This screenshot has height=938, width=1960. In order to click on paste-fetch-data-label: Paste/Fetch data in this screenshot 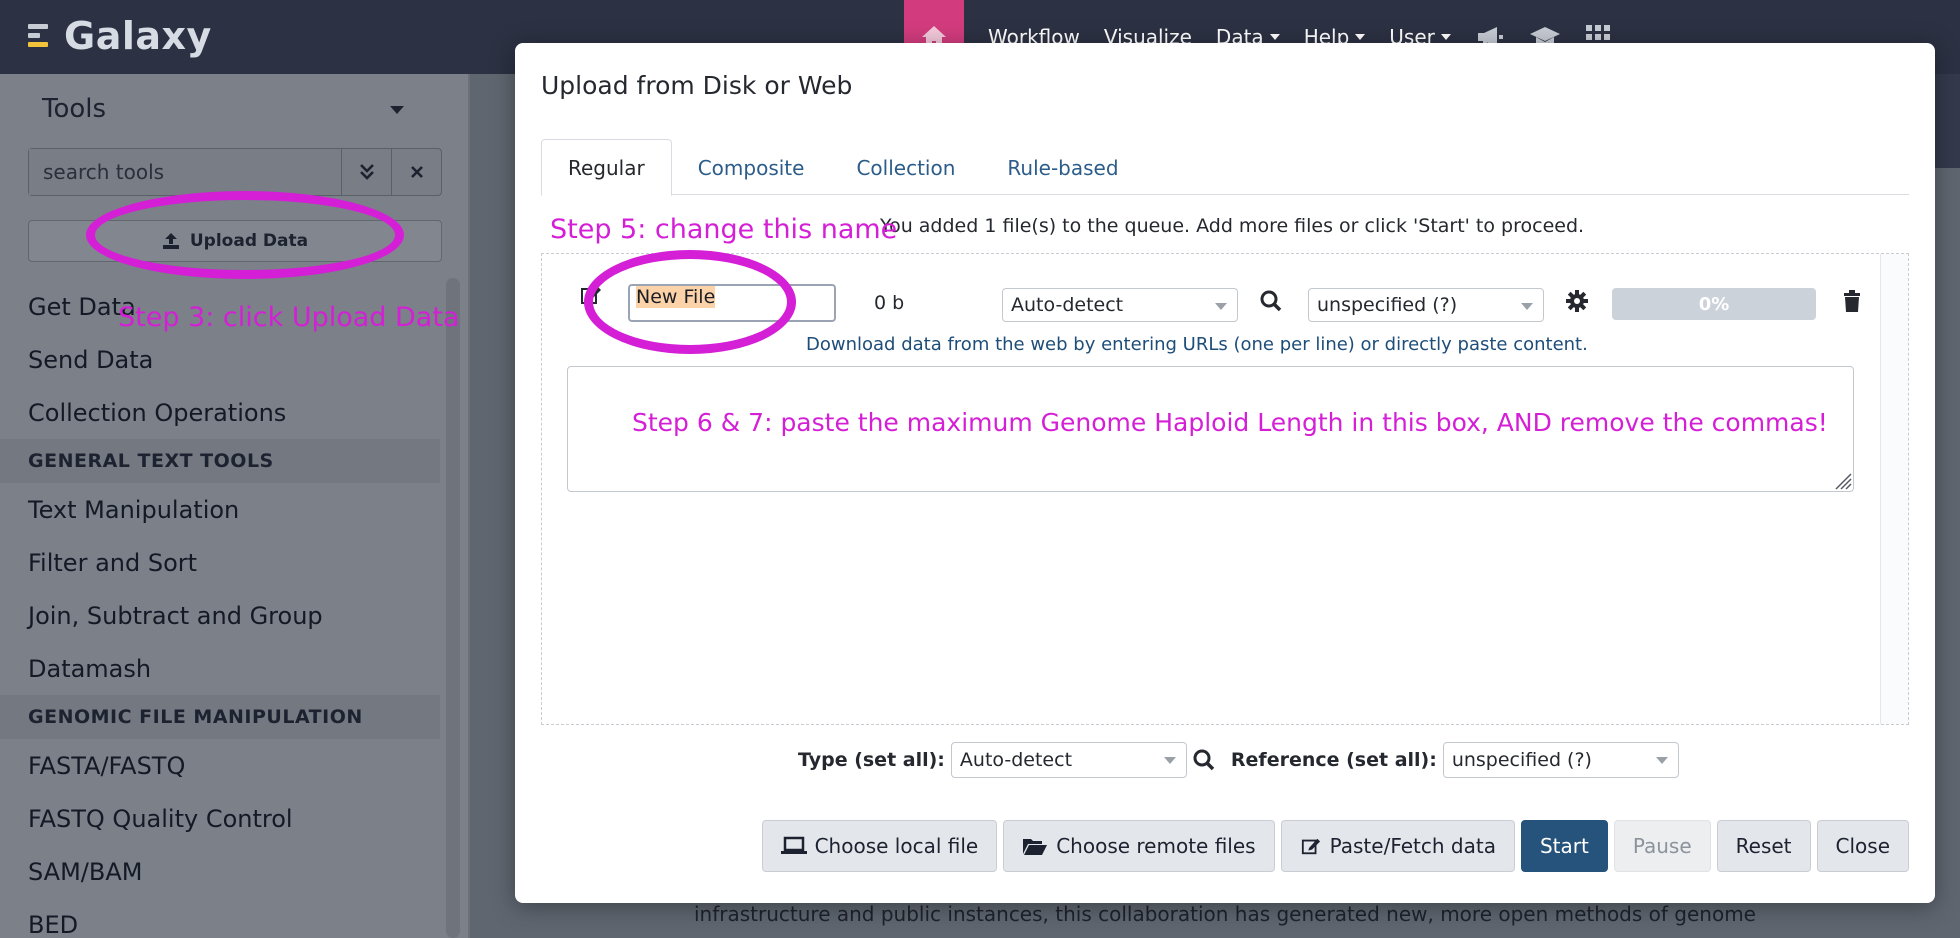, I will do `click(1412, 846)`.